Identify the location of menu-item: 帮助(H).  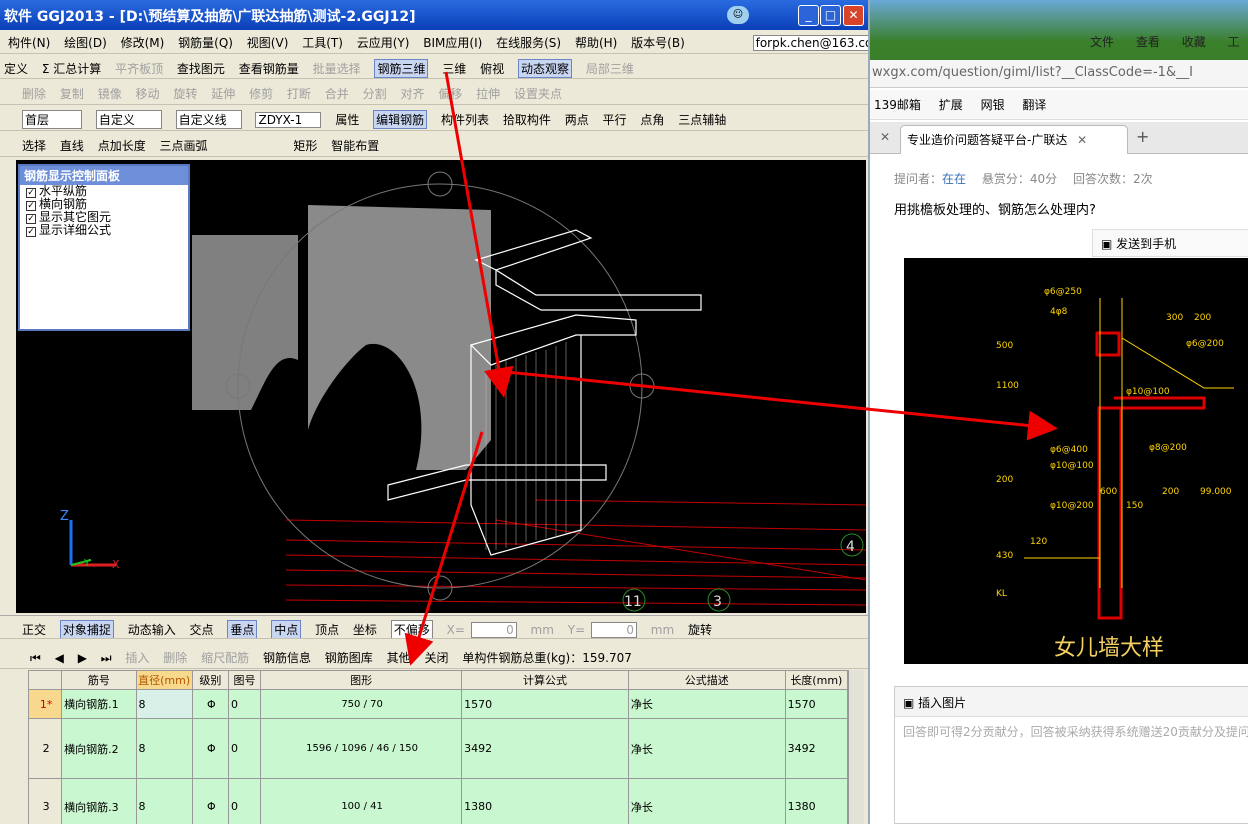
(596, 42).